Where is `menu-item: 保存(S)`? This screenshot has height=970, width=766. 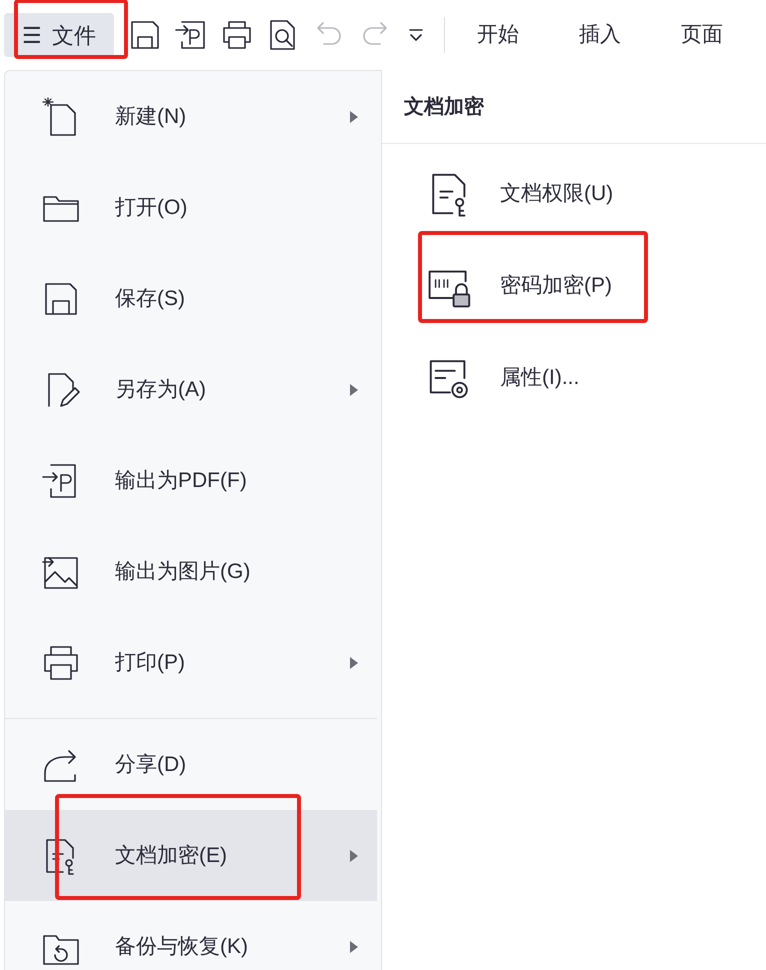
menu-item: 保存(S) is located at coordinates (191, 298).